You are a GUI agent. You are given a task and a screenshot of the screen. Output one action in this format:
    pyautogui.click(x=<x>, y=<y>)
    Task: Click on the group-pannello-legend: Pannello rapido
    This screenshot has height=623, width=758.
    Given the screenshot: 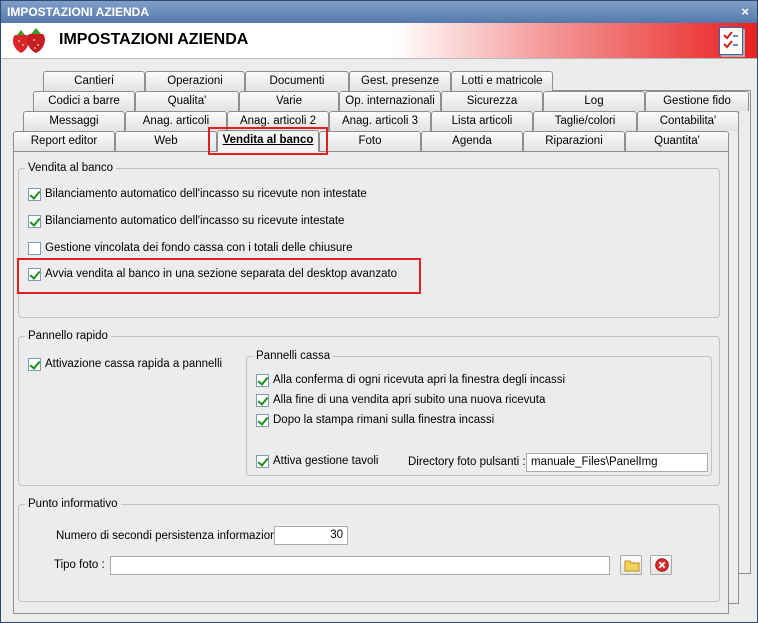 What is the action you would take?
    pyautogui.click(x=68, y=336)
    